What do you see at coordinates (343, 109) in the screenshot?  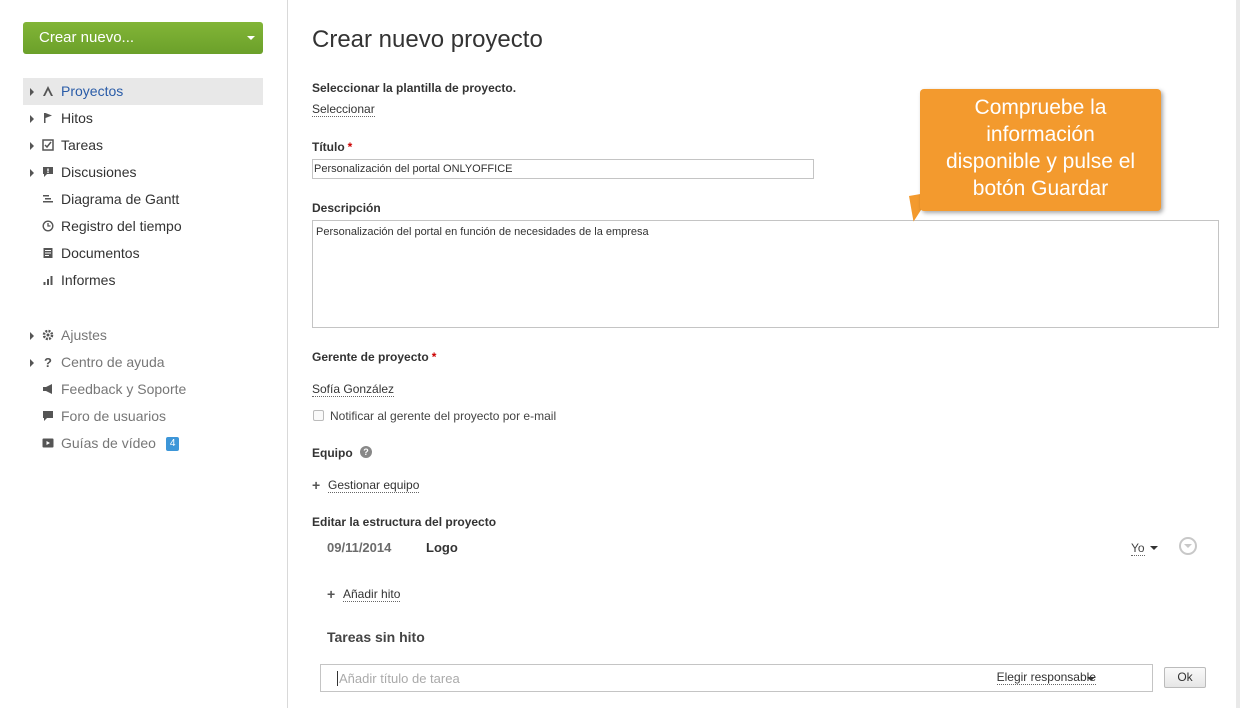 I see `select-template-link: Seleccionar` at bounding box center [343, 109].